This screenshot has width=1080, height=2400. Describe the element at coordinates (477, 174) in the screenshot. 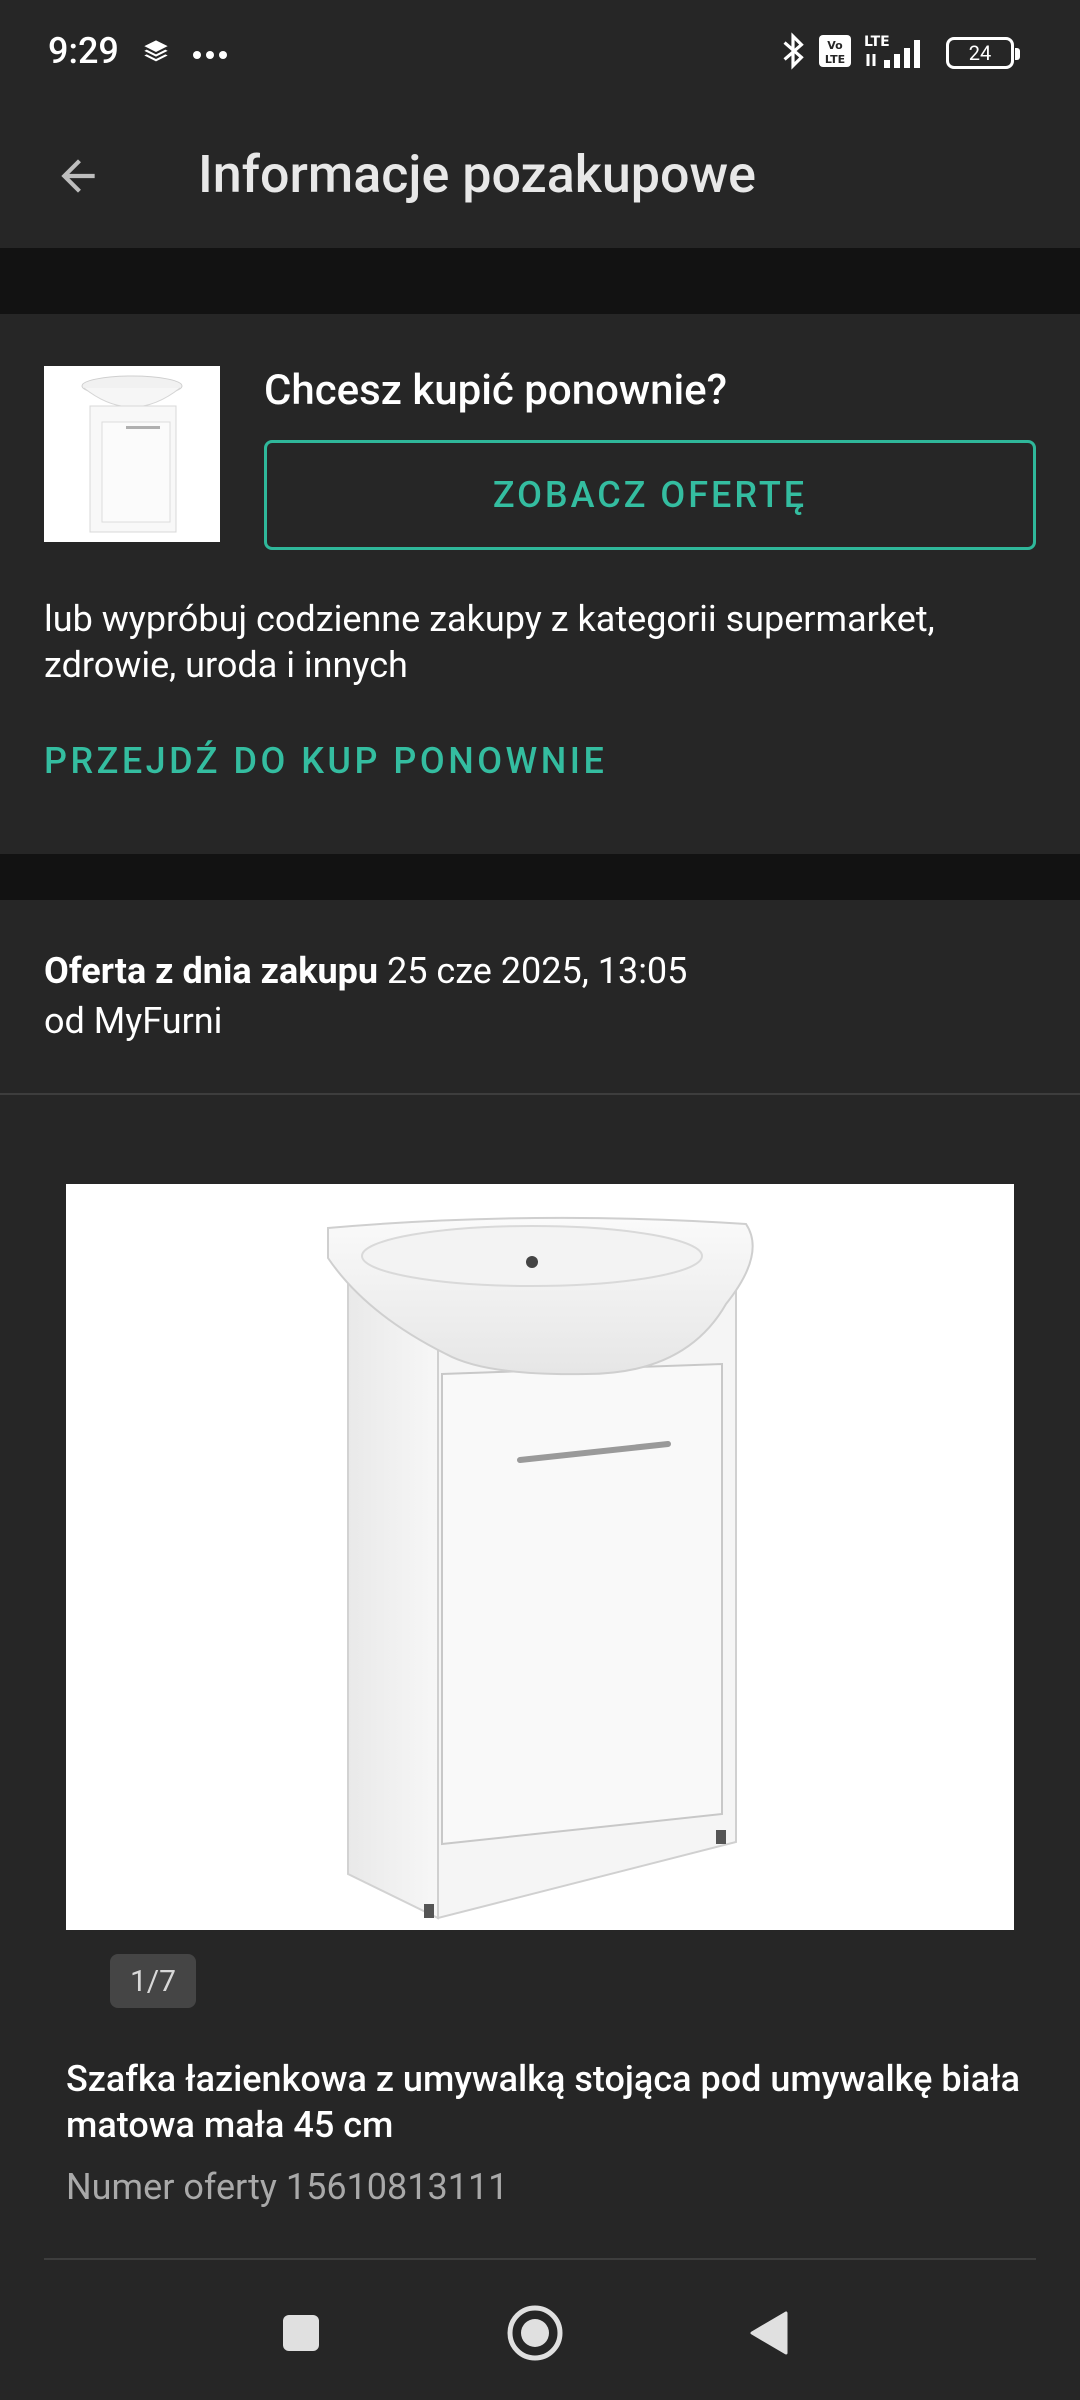

I see `page-title: Informacje pozakupowe` at that location.